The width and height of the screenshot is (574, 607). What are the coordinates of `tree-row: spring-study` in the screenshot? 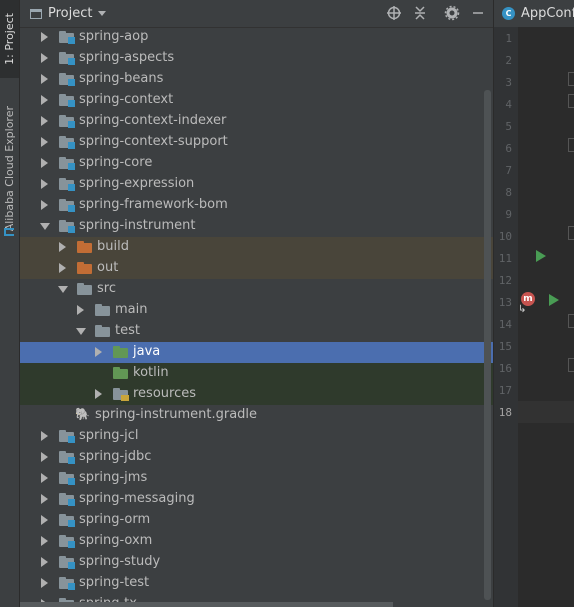 It's located at (256, 562).